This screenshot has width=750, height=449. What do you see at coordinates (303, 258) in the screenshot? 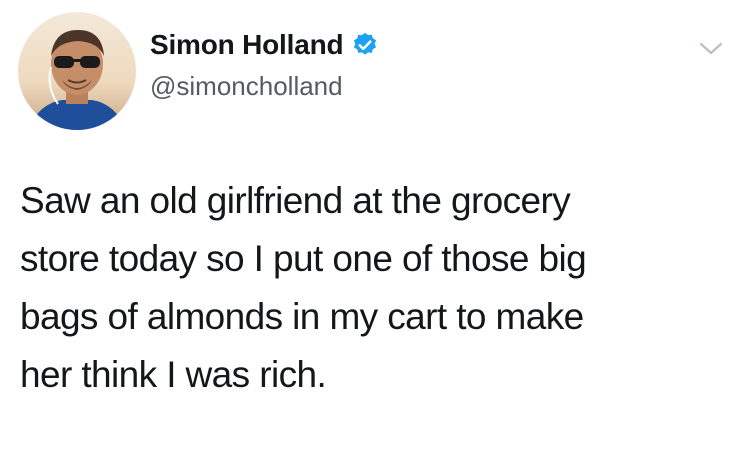
I see `tweet-text-line: store today so I put one of those big` at bounding box center [303, 258].